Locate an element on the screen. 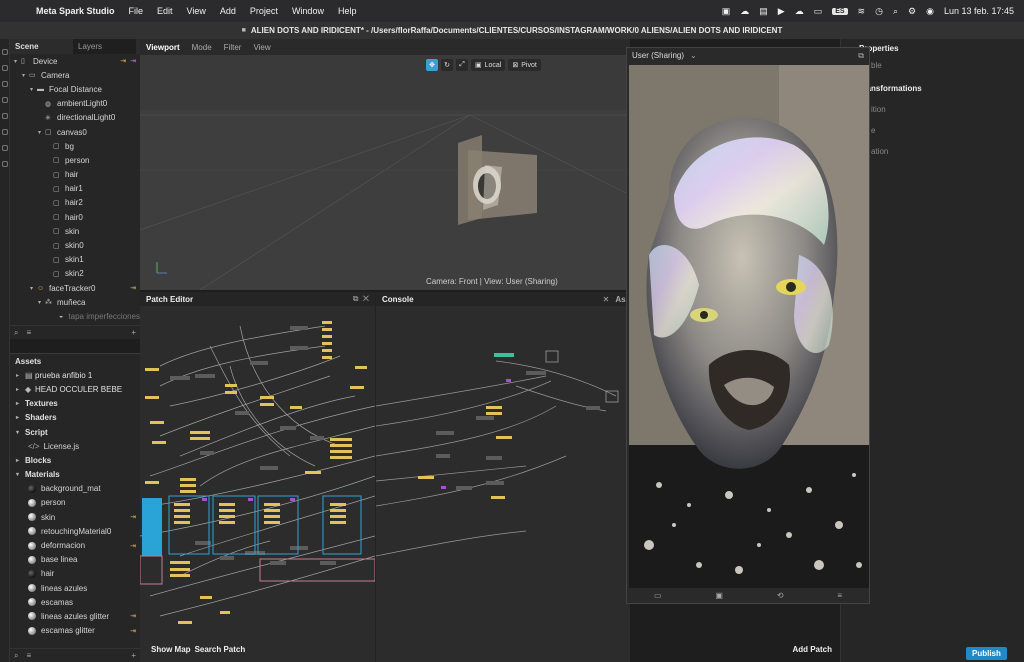  material-item: base linea is located at coordinates (75, 560).